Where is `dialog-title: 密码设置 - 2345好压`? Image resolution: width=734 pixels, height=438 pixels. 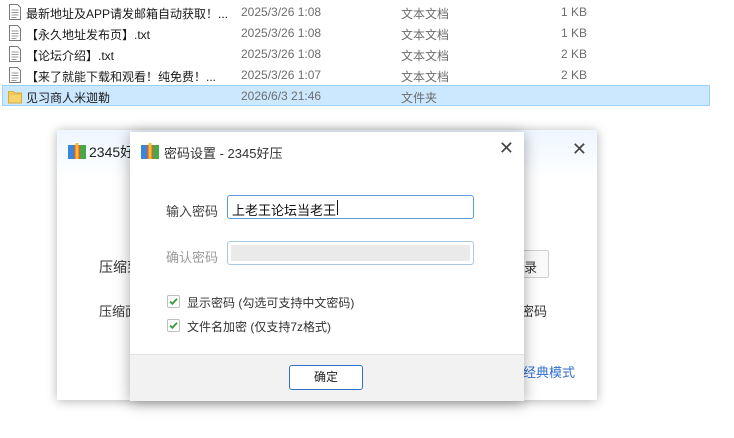
dialog-title: 密码设置 - 2345好压 is located at coordinates (223, 153).